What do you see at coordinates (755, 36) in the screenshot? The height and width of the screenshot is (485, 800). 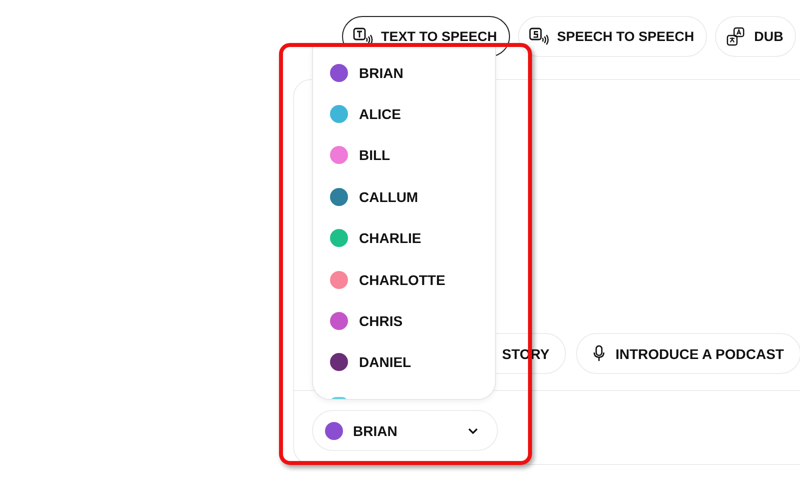 I see `mode-tab: DUB` at bounding box center [755, 36].